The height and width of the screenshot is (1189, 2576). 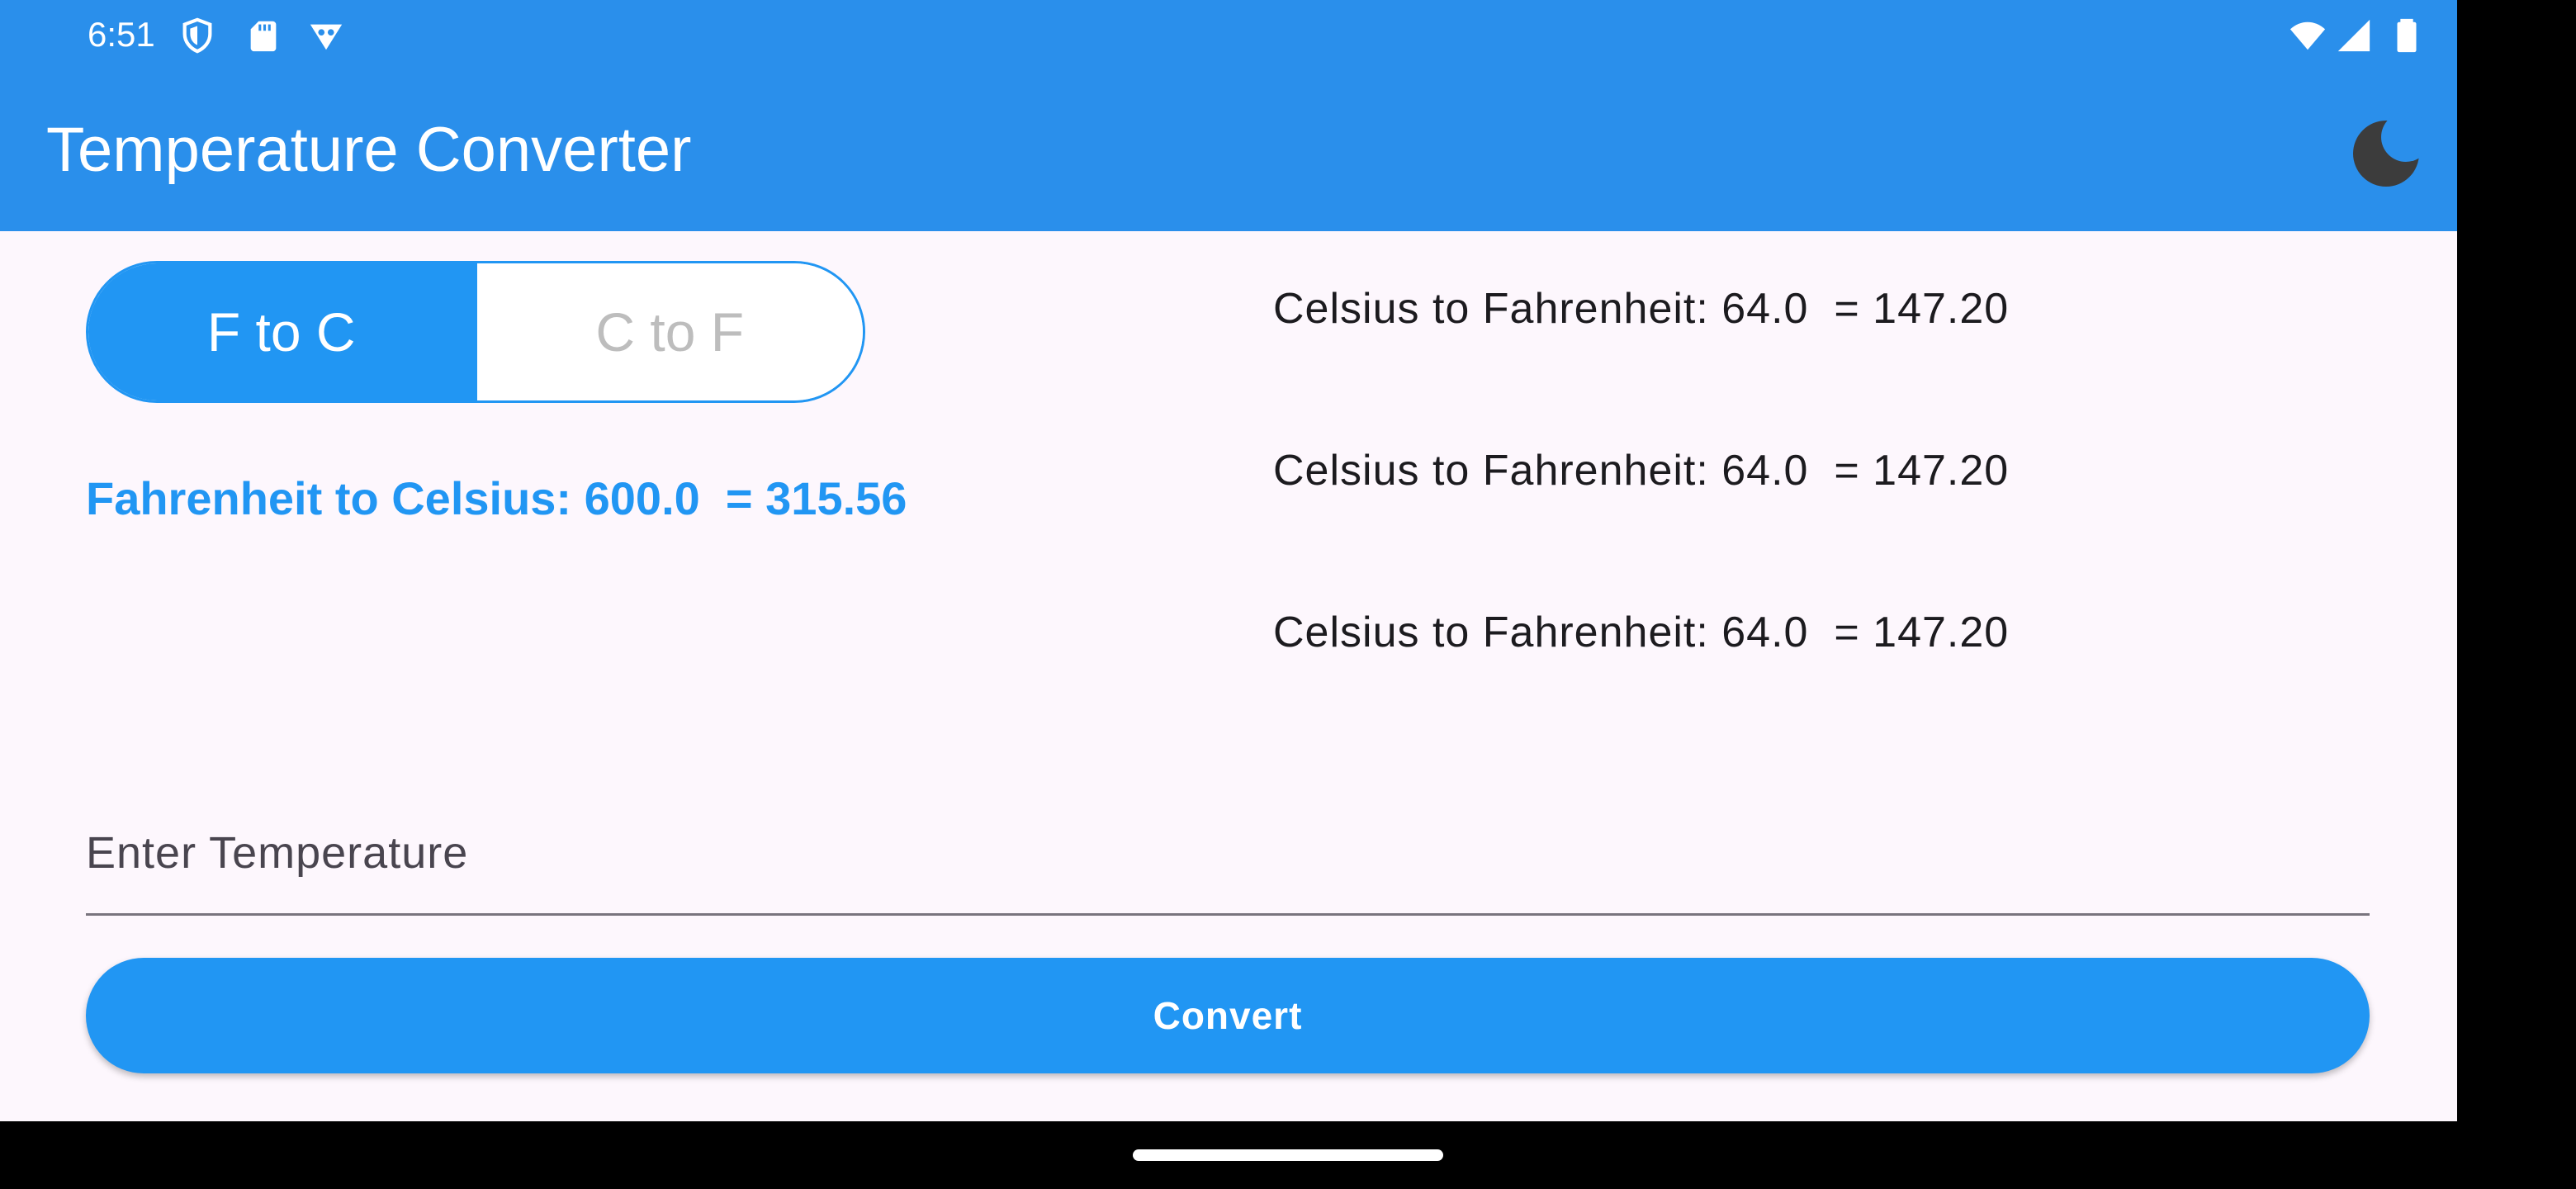 I want to click on navigation-bar, so click(x=1288, y=1155).